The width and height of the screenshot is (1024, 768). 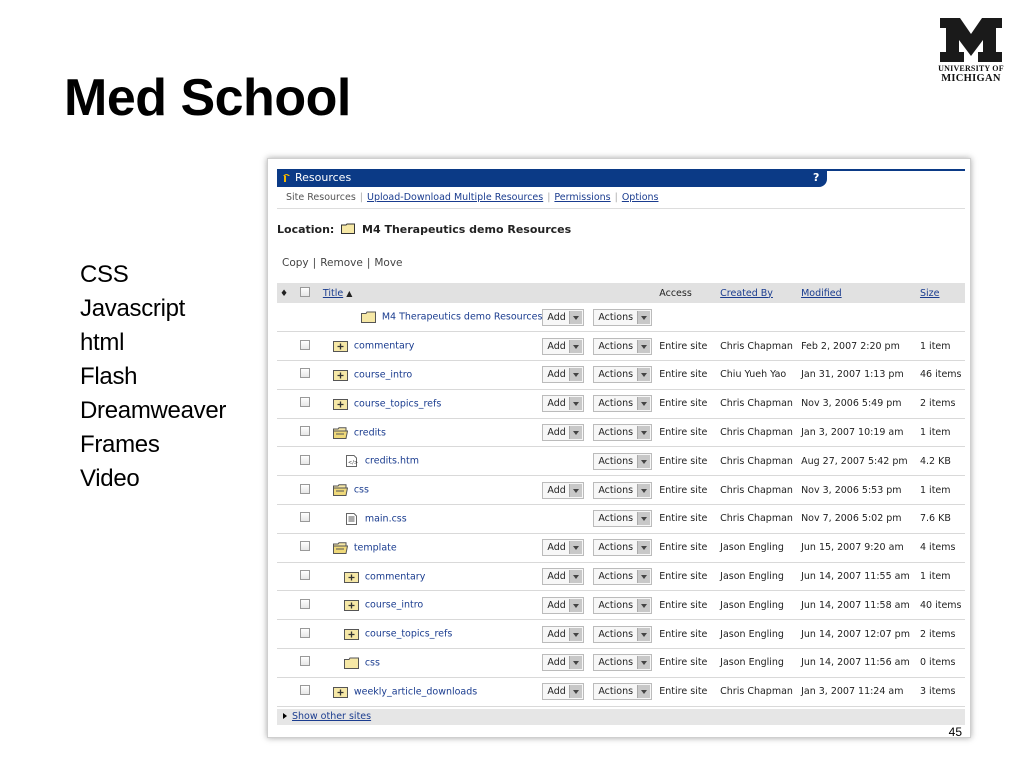 What do you see at coordinates (860, 548) in the screenshot?
I see `modified-cell: Jun 15, 2007 9:20 am` at bounding box center [860, 548].